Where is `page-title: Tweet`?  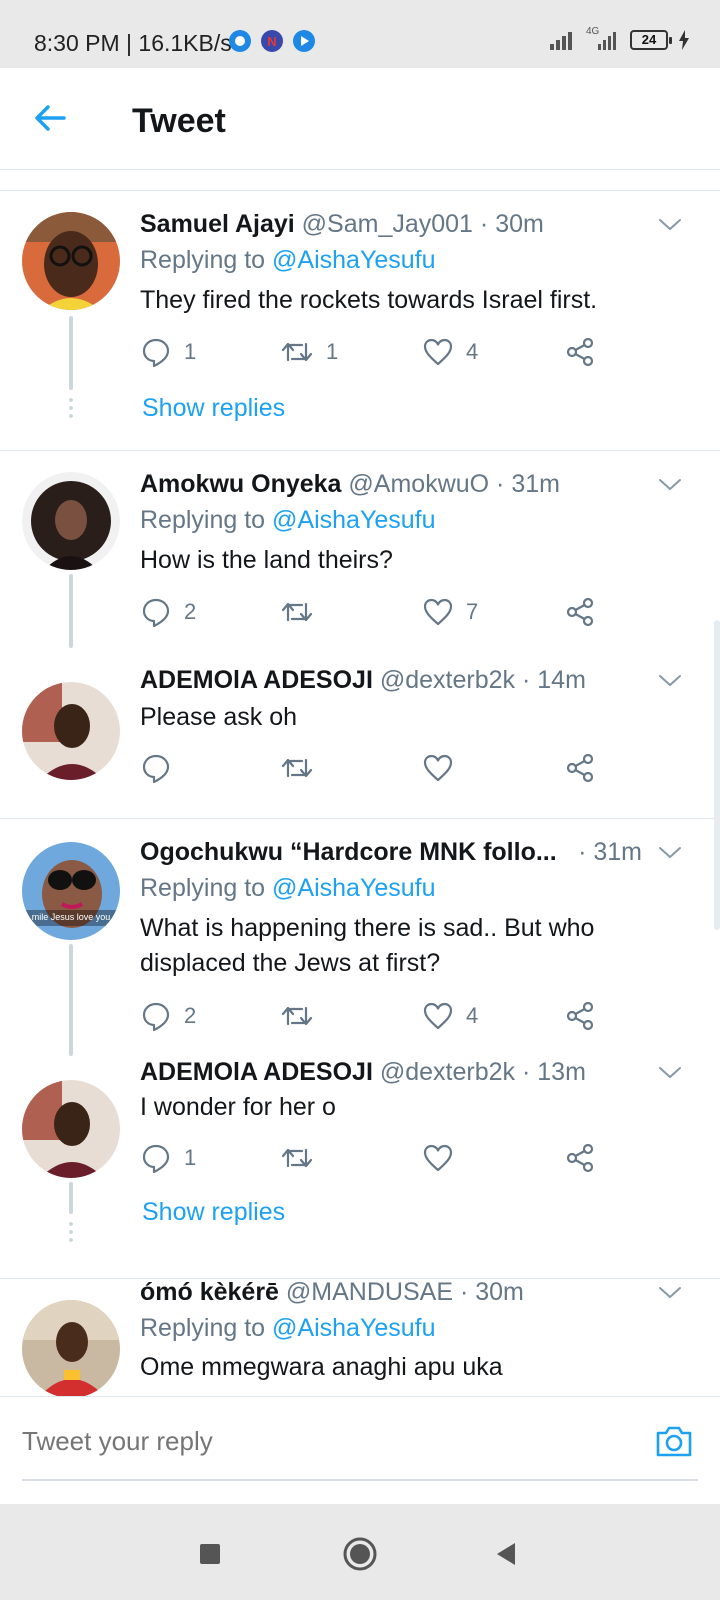 page-title: Tweet is located at coordinates (179, 121).